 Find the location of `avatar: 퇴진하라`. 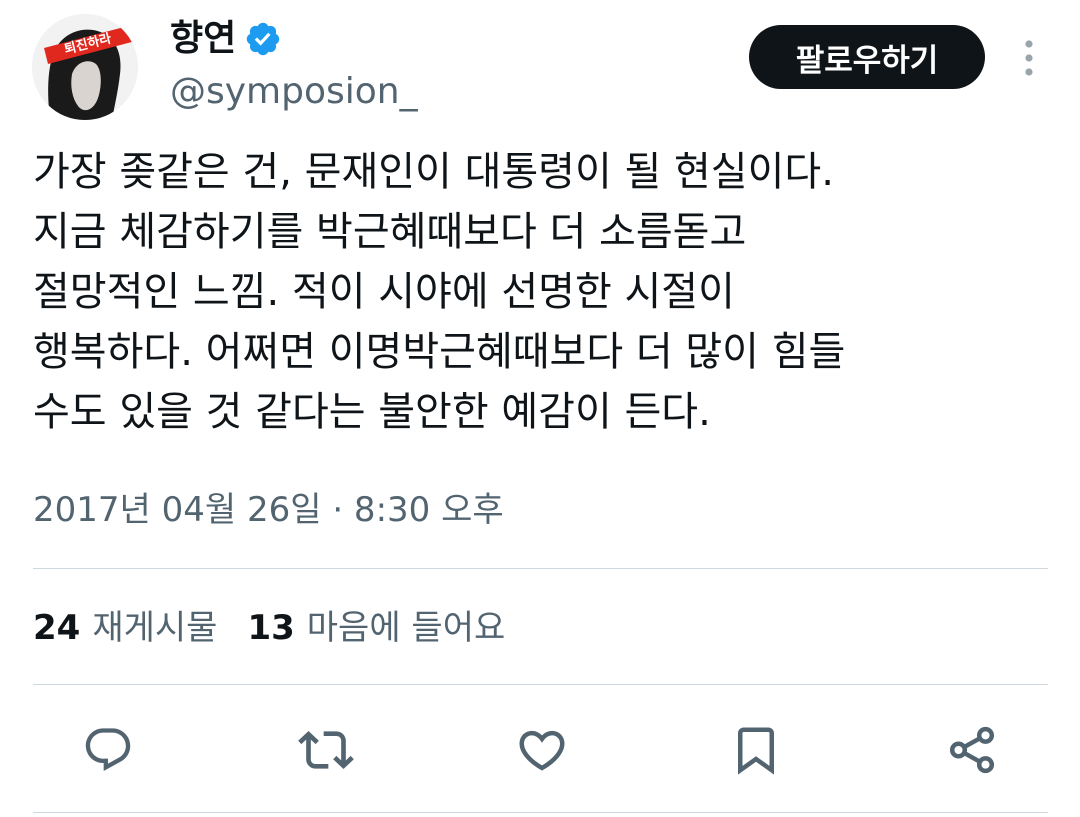

avatar: 퇴진하라 is located at coordinates (85, 67).